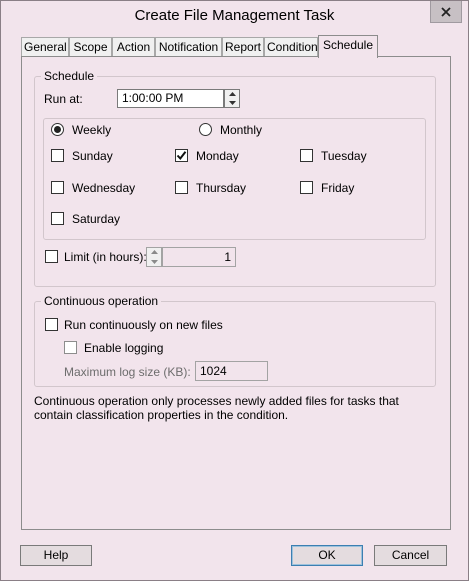 The image size is (469, 581). What do you see at coordinates (348, 46) in the screenshot?
I see `tab-schedule: Schedule` at bounding box center [348, 46].